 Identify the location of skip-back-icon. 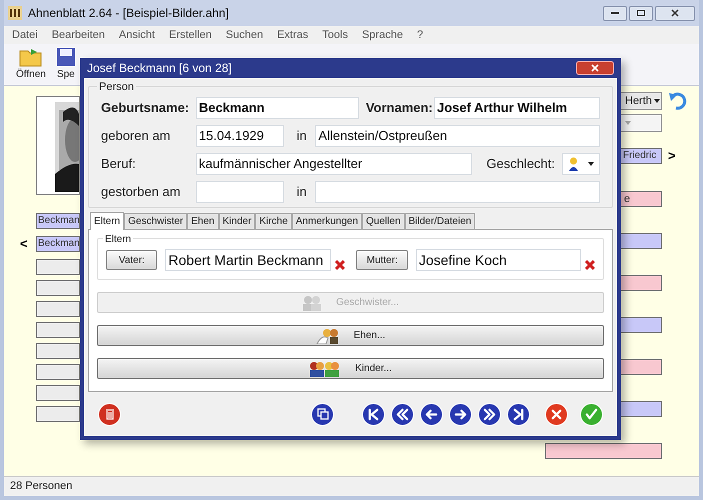
(373, 414).